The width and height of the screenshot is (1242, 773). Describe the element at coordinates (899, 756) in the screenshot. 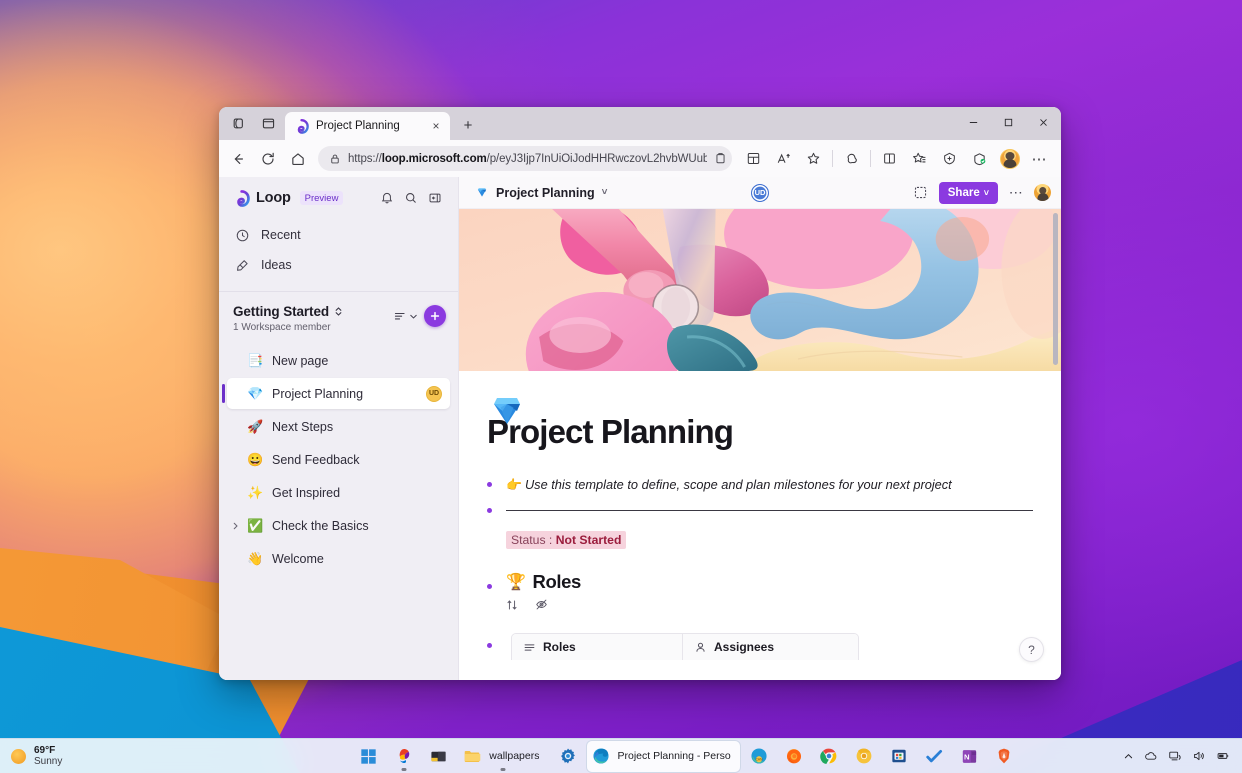

I see `taskbar-app-store` at that location.